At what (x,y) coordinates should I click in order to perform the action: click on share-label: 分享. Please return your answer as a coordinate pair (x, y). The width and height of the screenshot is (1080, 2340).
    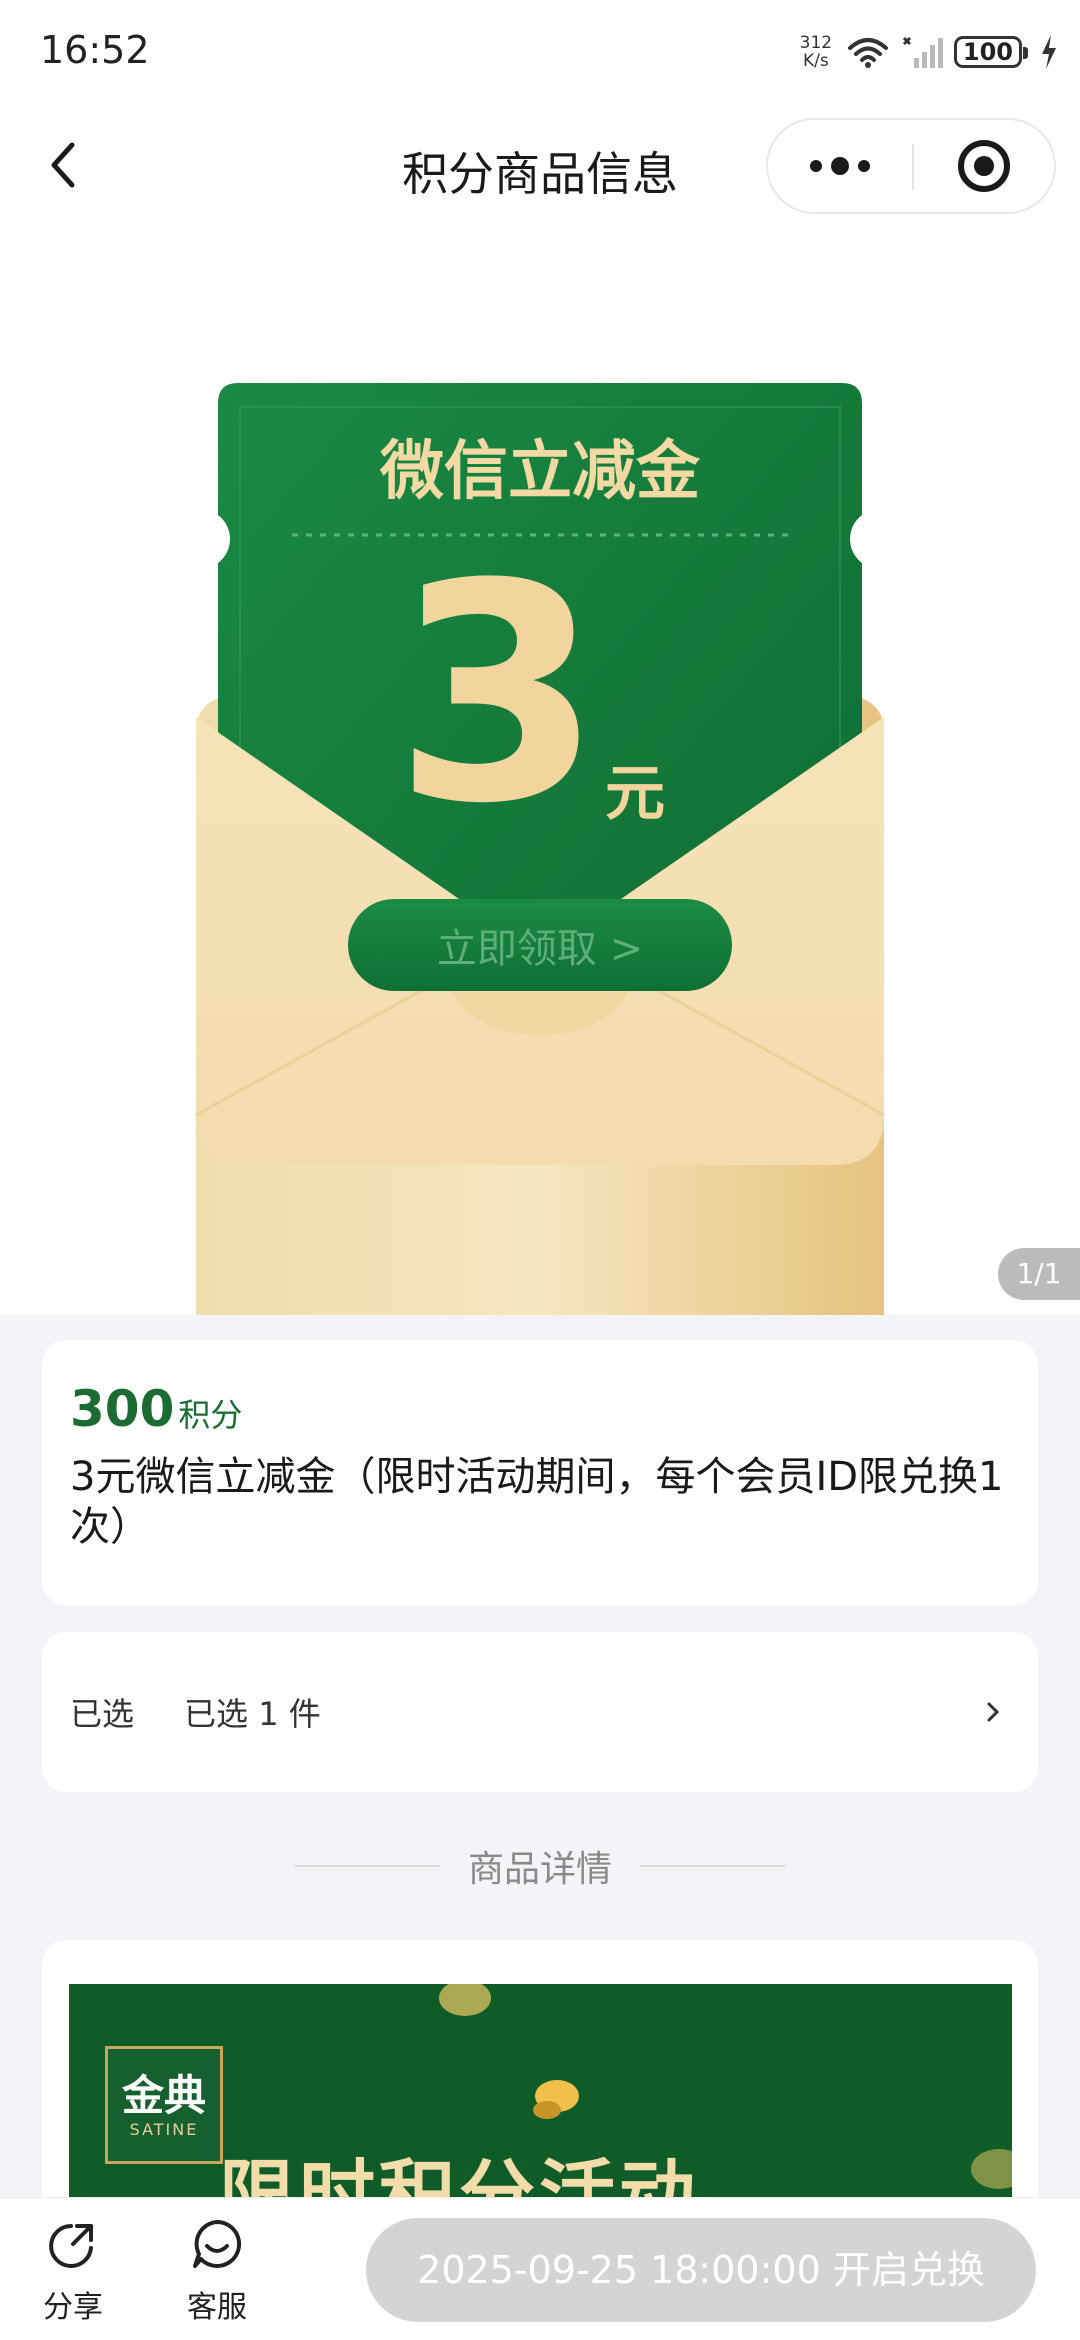
    Looking at the image, I should click on (73, 2307).